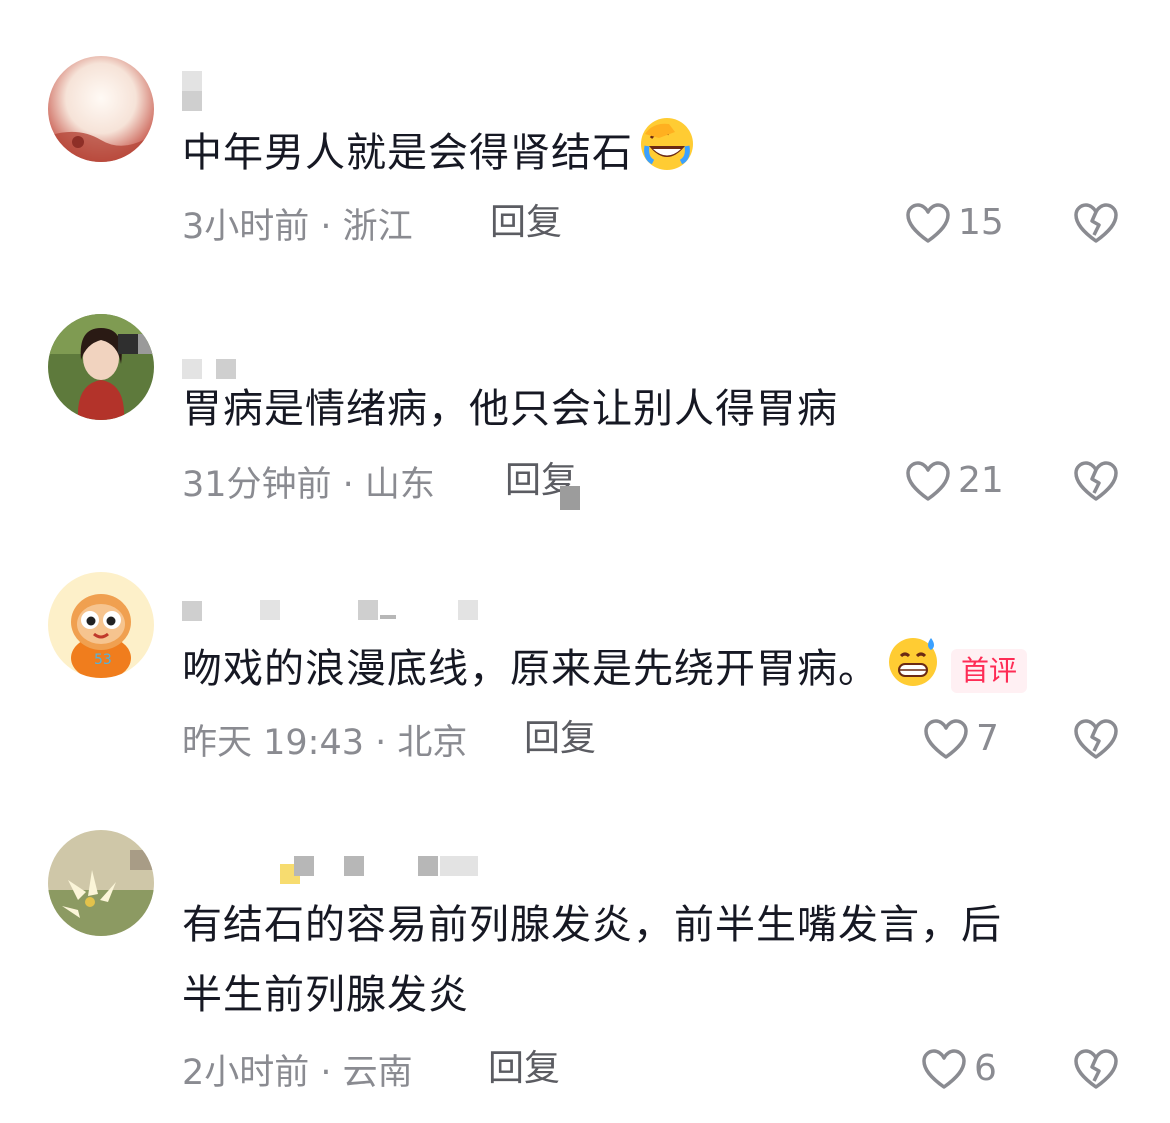 The height and width of the screenshot is (1123, 1170). Describe the element at coordinates (985, 1068) in the screenshot. I see `like-count: 6` at that location.